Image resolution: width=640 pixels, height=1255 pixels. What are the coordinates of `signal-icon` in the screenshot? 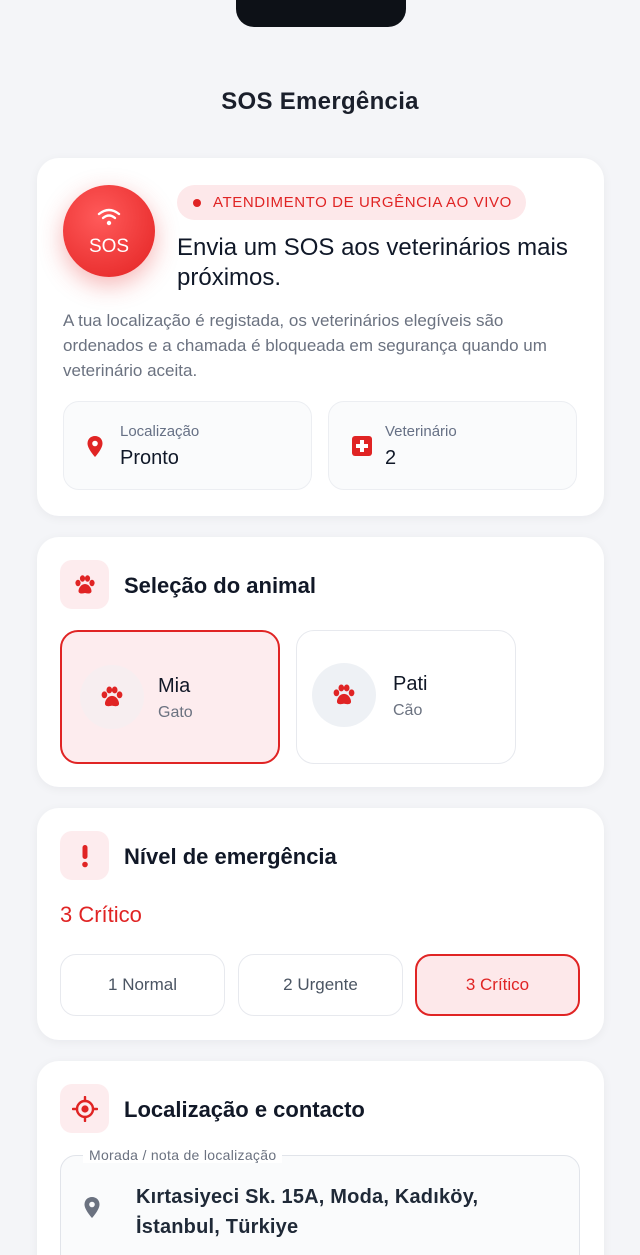 It's located at (109, 217).